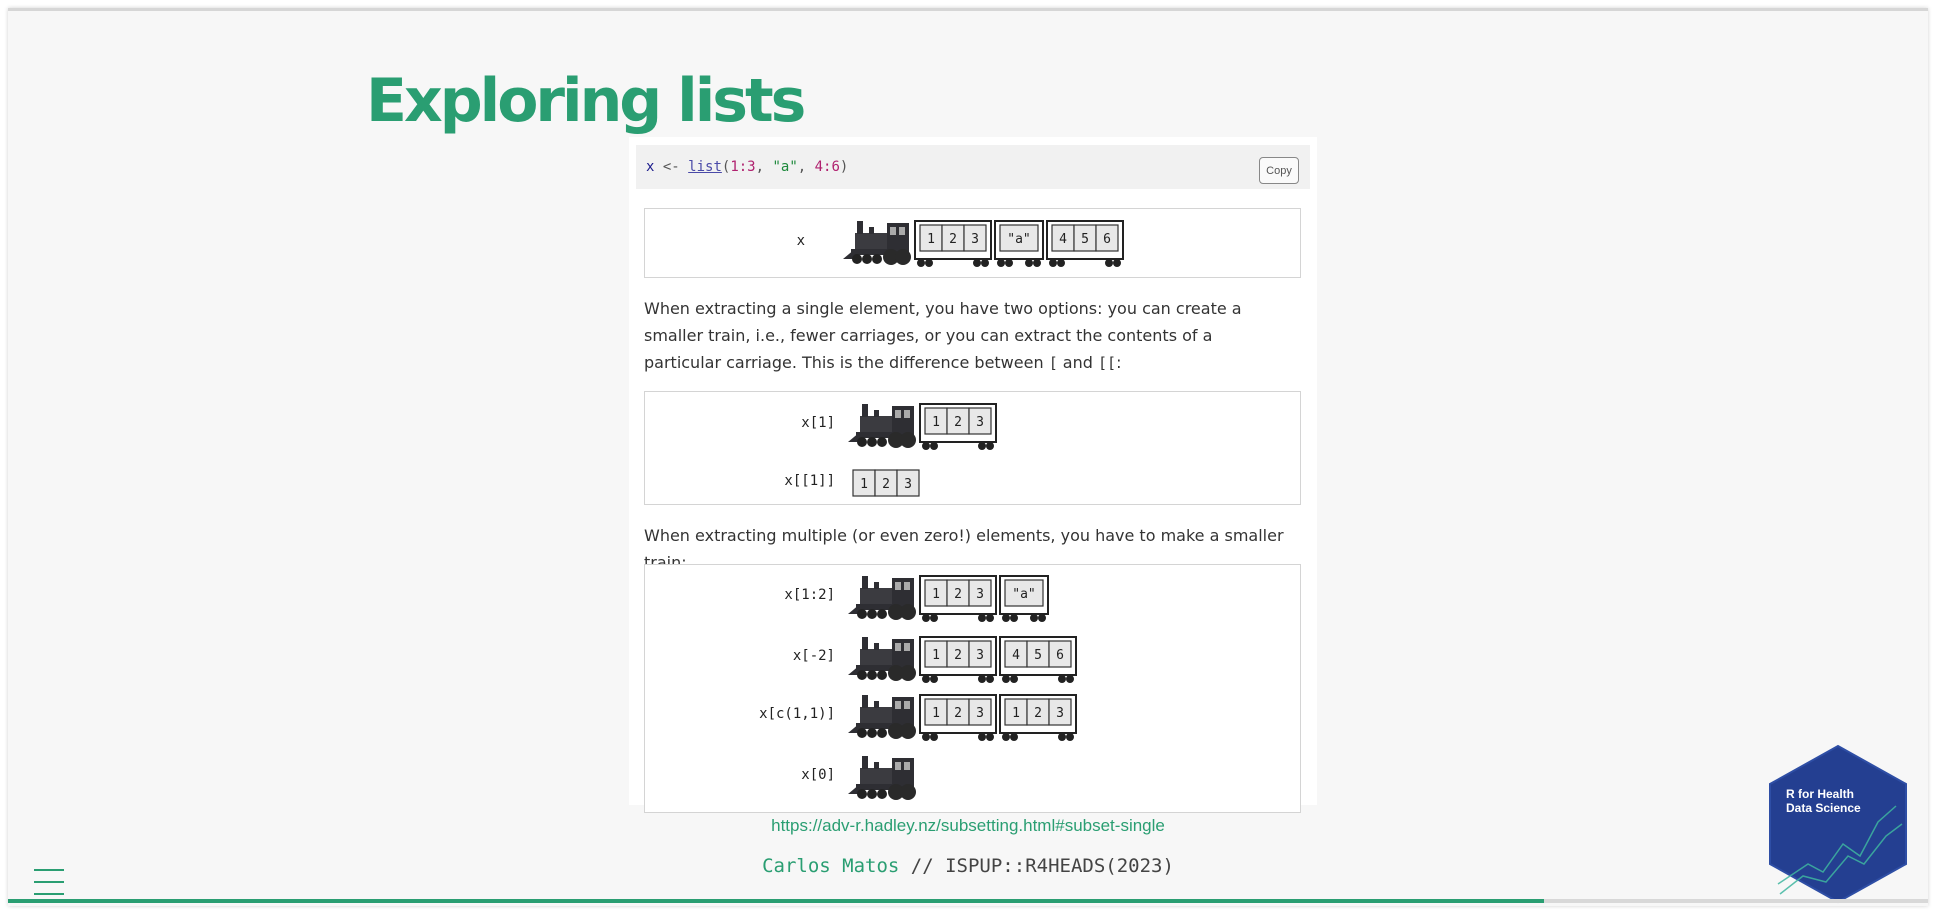 The height and width of the screenshot is (913, 1936). Describe the element at coordinates (1036, 866) in the screenshot. I see `footer-rest: // ISPUP::R4HEADS(2023)` at that location.